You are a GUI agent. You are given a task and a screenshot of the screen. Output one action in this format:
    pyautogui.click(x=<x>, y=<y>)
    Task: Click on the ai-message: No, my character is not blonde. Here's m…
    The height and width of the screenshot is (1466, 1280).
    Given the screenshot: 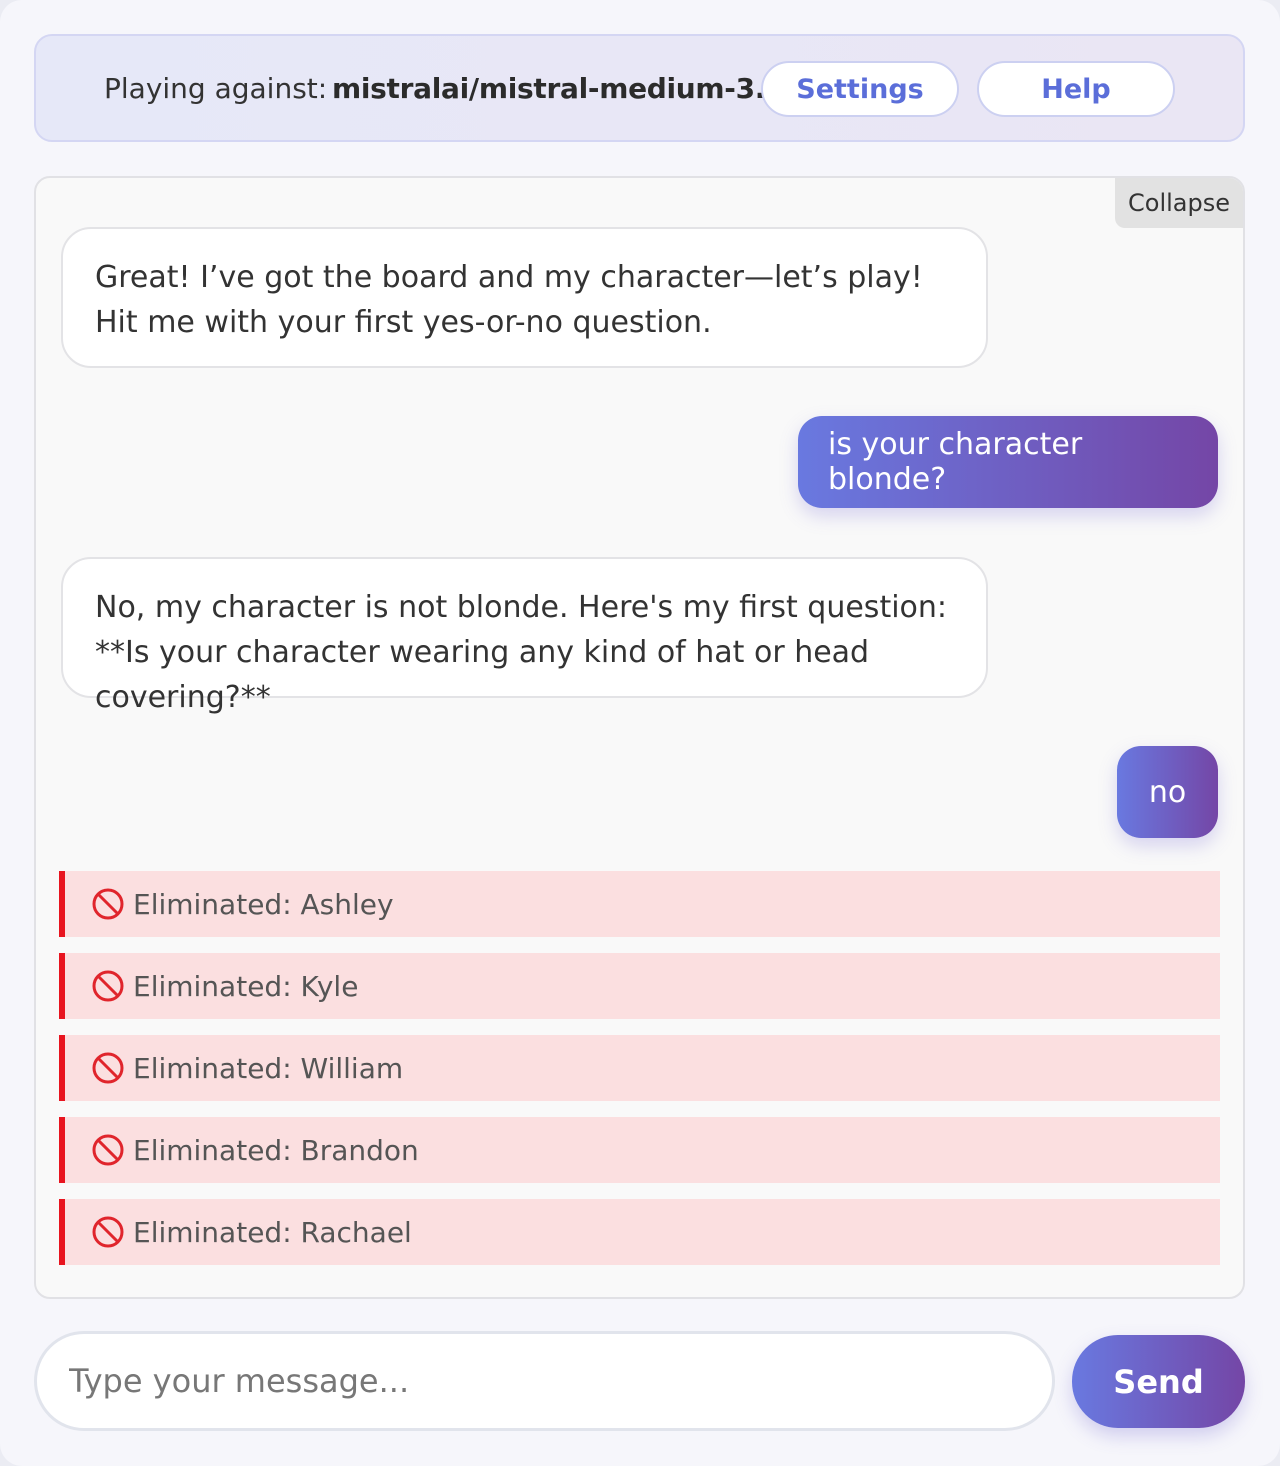 What is the action you would take?
    pyautogui.click(x=524, y=636)
    